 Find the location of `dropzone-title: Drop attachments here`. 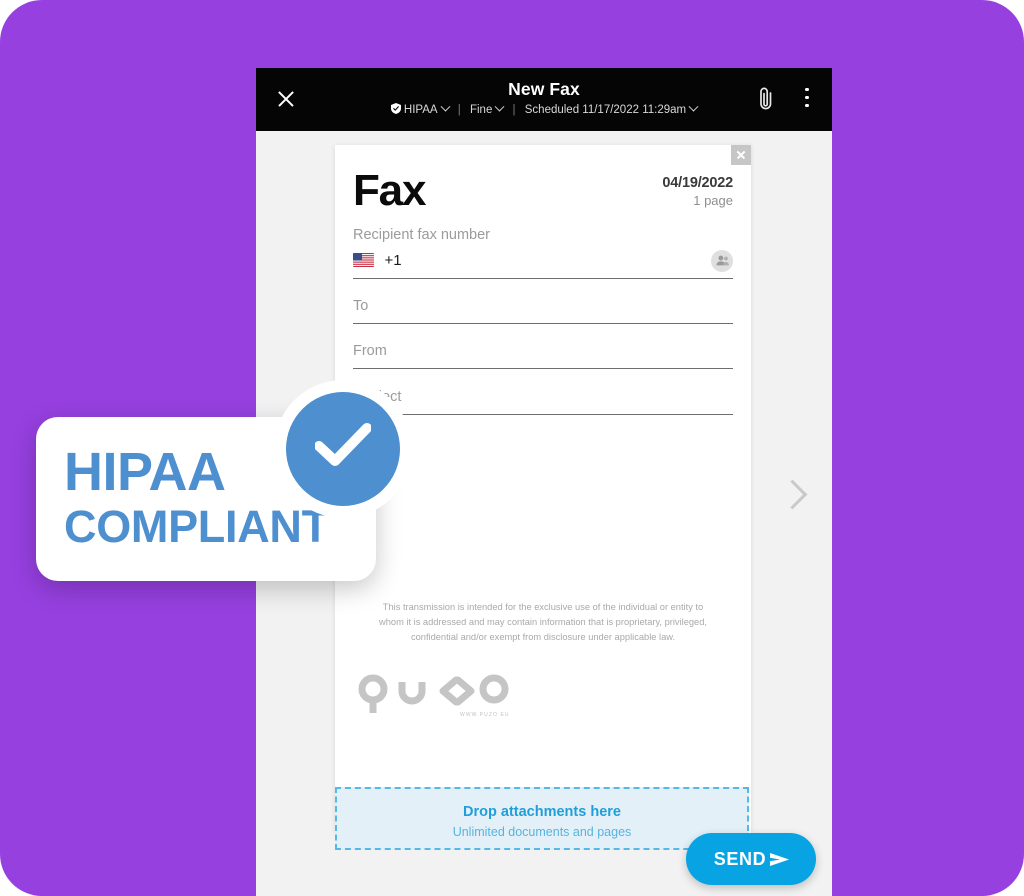

dropzone-title: Drop attachments here is located at coordinates (542, 812).